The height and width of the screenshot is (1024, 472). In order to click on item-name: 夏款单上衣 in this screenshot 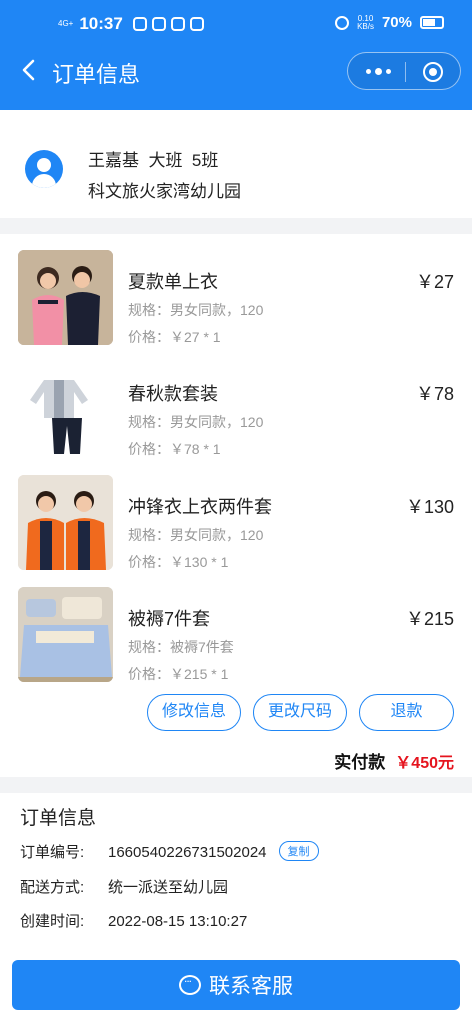, I will do `click(173, 282)`.